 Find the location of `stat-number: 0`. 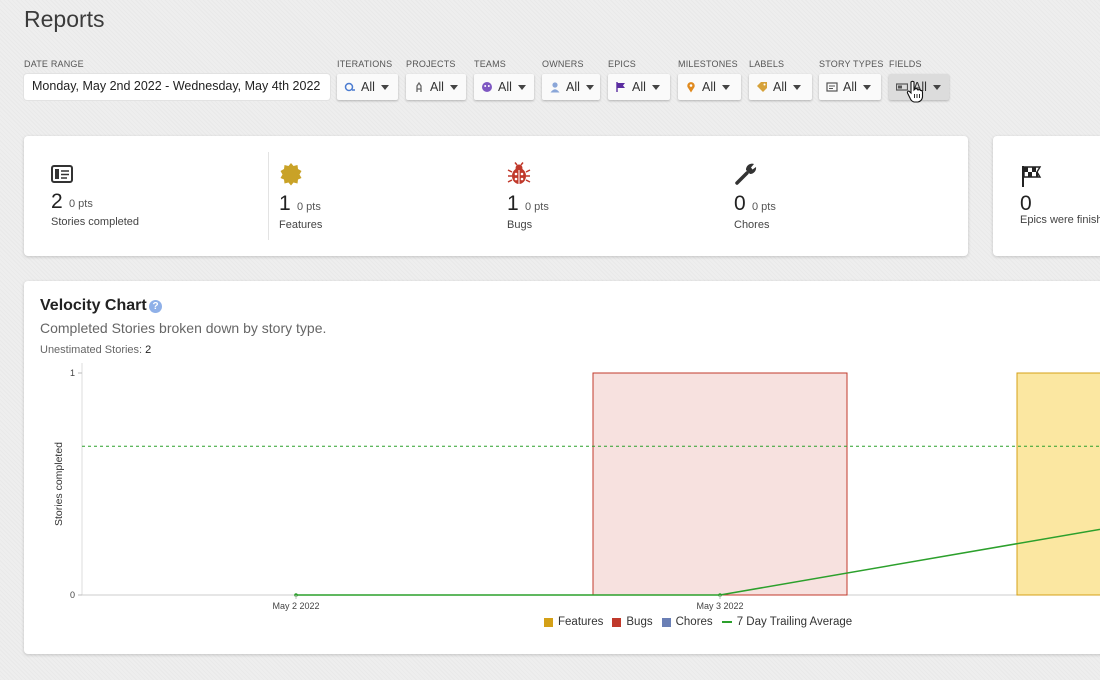

stat-number: 0 is located at coordinates (740, 203).